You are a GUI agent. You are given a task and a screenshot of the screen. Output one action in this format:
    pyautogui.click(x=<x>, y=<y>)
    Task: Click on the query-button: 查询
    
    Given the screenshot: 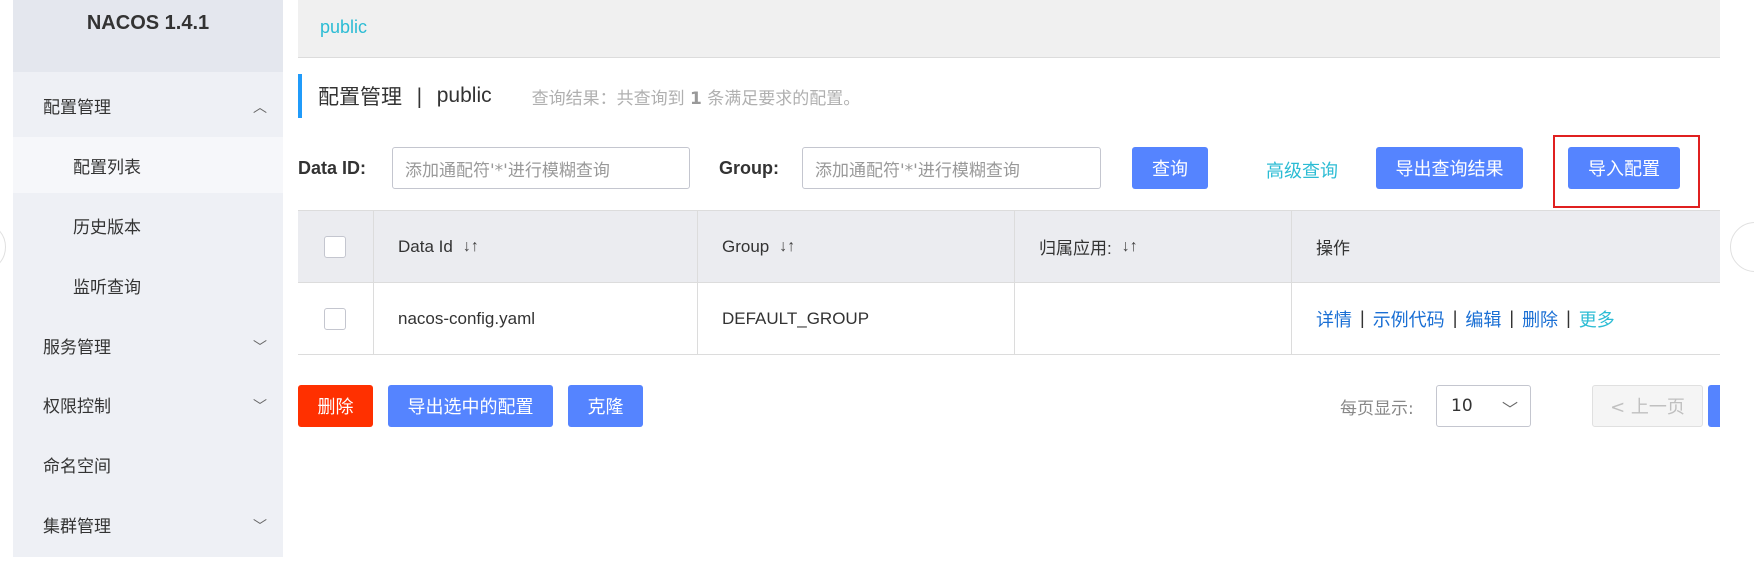 What is the action you would take?
    pyautogui.click(x=1170, y=168)
    